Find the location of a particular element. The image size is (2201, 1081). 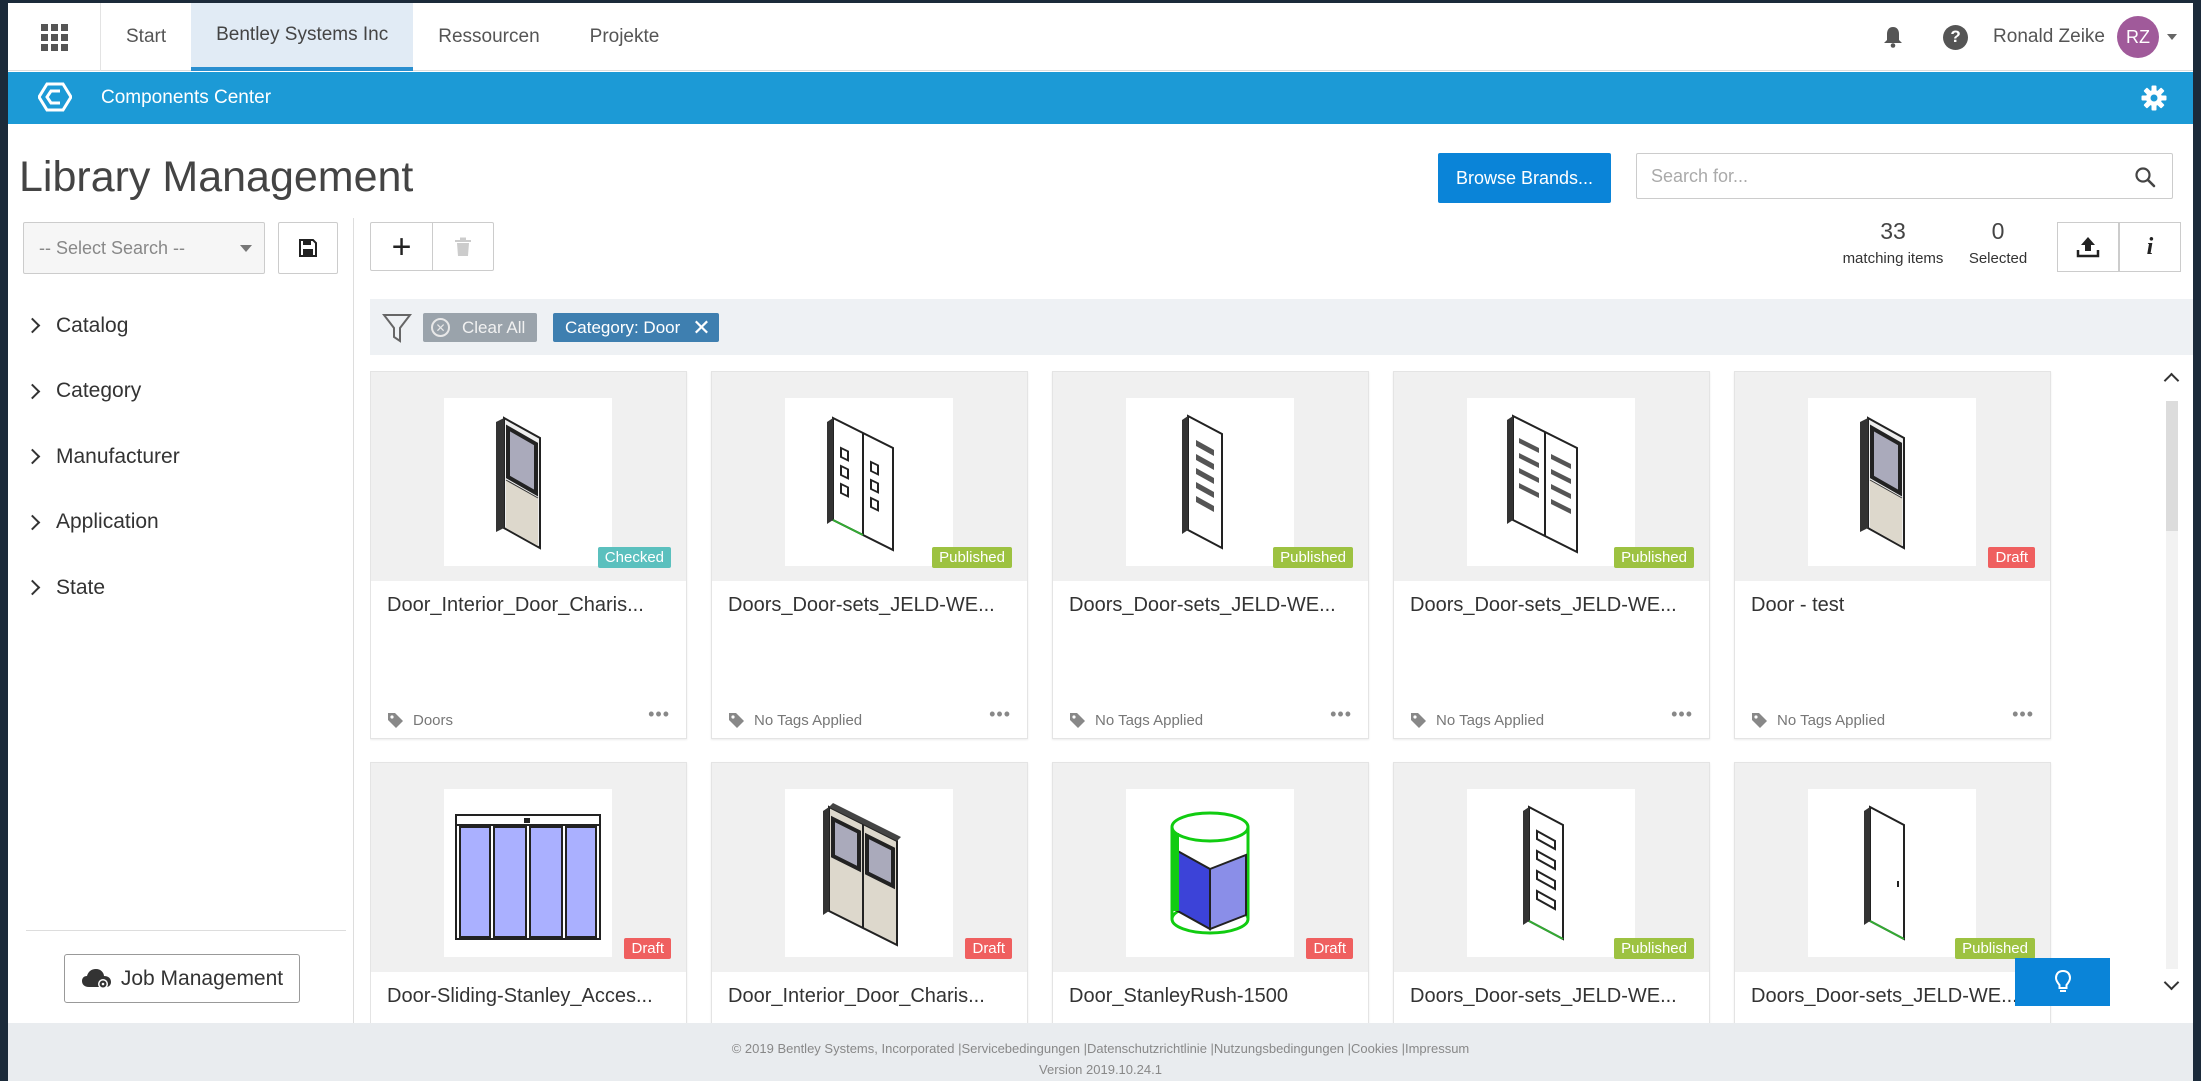

gear-icon is located at coordinates (2154, 98).